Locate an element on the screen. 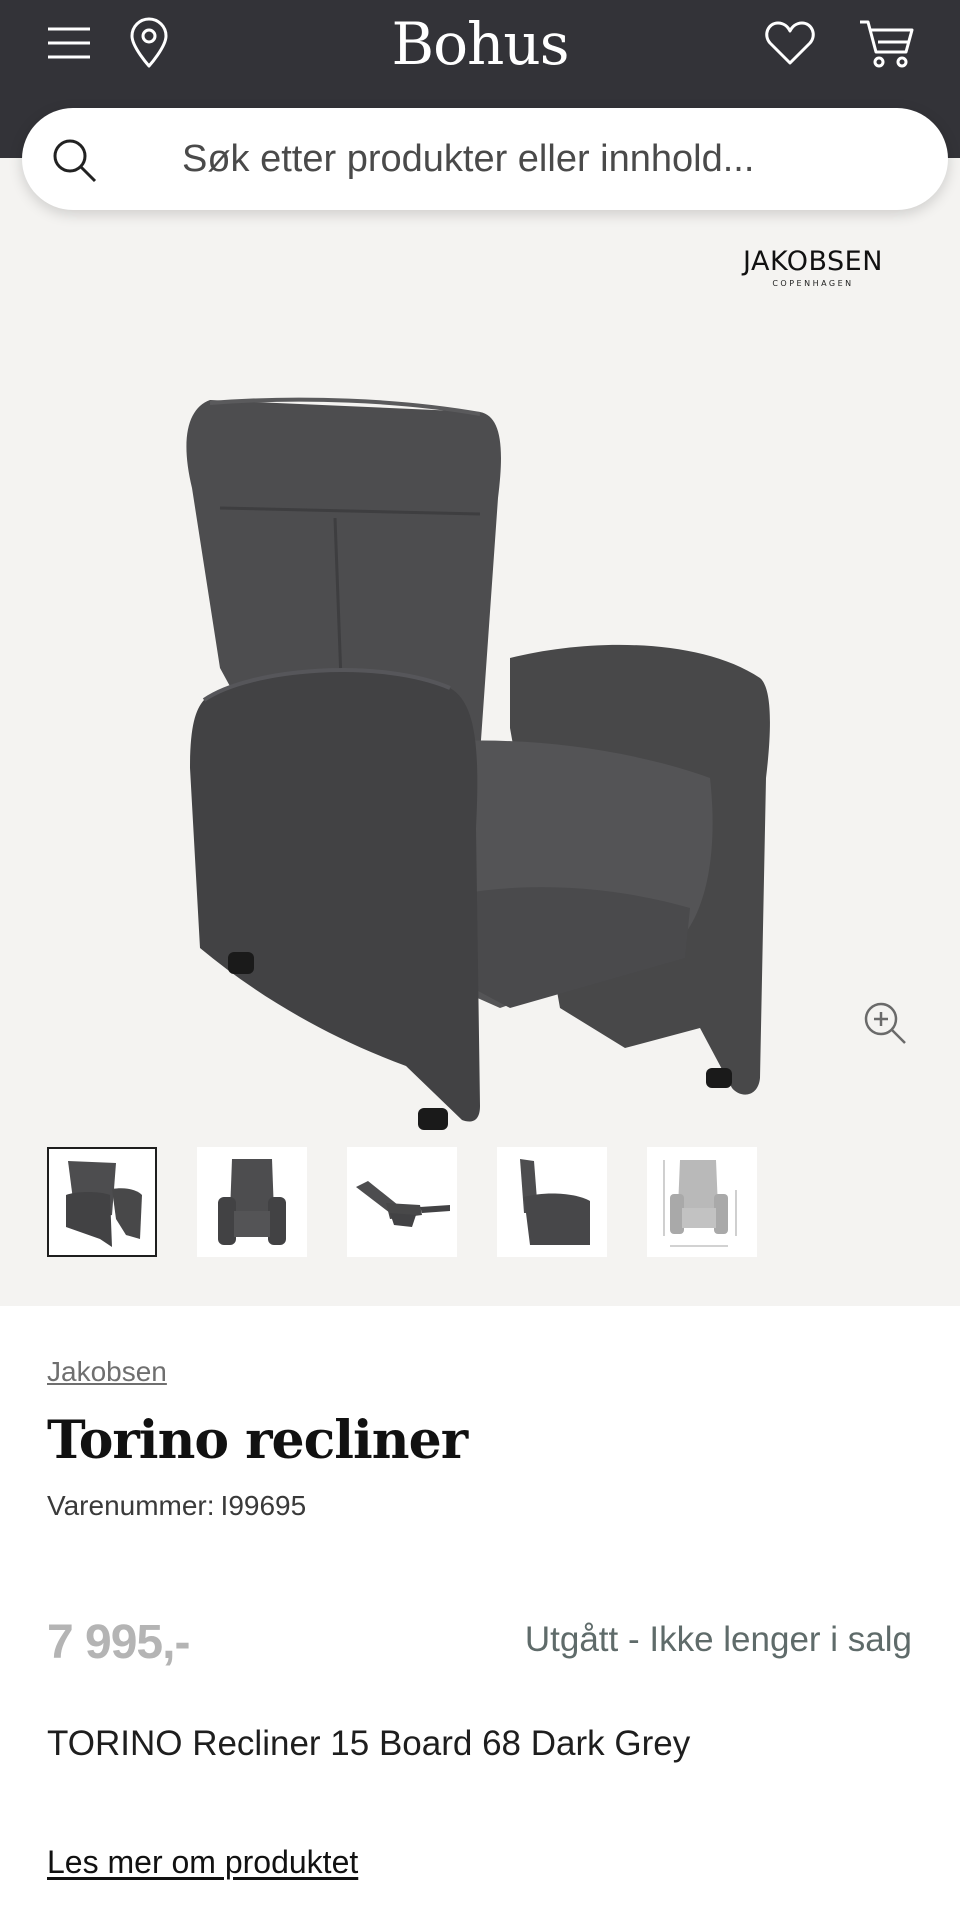  heart-icon is located at coordinates (790, 43).